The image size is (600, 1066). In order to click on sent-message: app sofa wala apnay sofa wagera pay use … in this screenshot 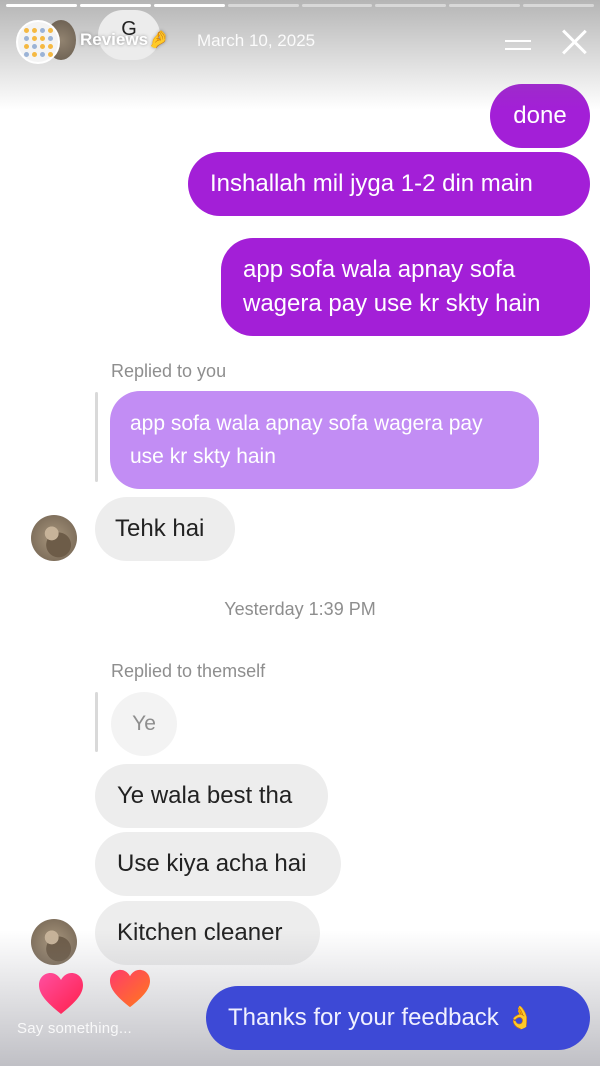, I will do `click(405, 287)`.